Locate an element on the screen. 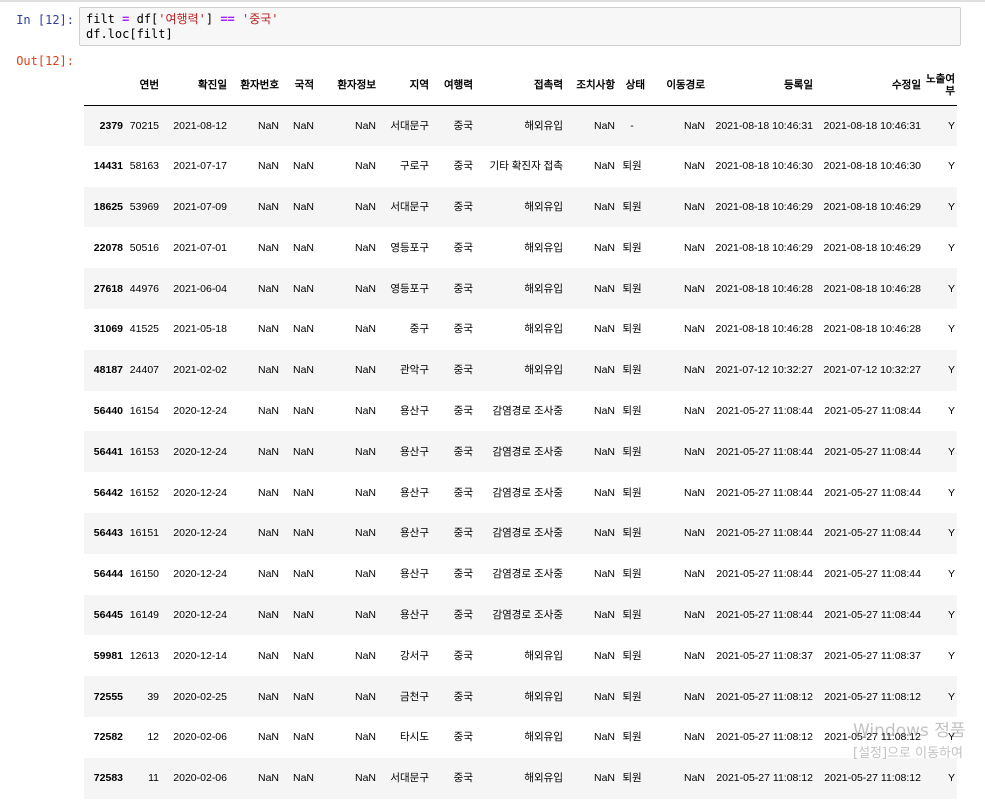  code-operator: == is located at coordinates (227, 19).